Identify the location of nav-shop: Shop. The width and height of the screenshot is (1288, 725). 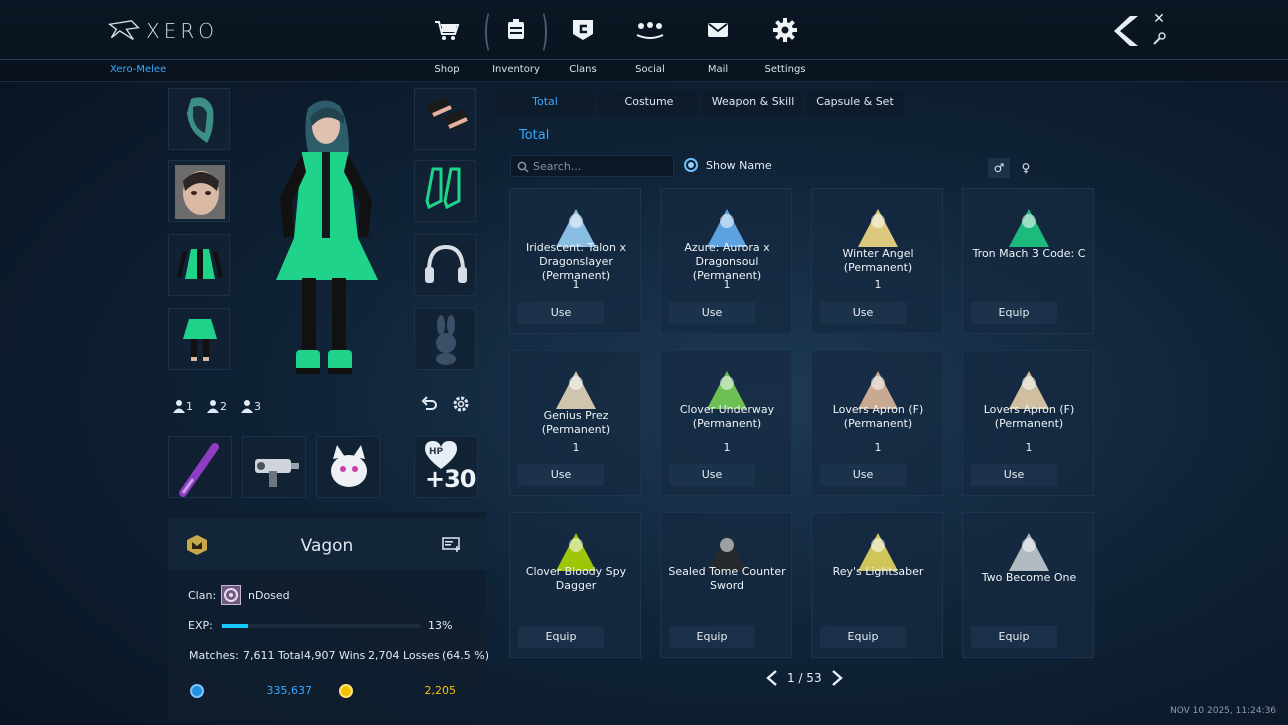
(447, 44).